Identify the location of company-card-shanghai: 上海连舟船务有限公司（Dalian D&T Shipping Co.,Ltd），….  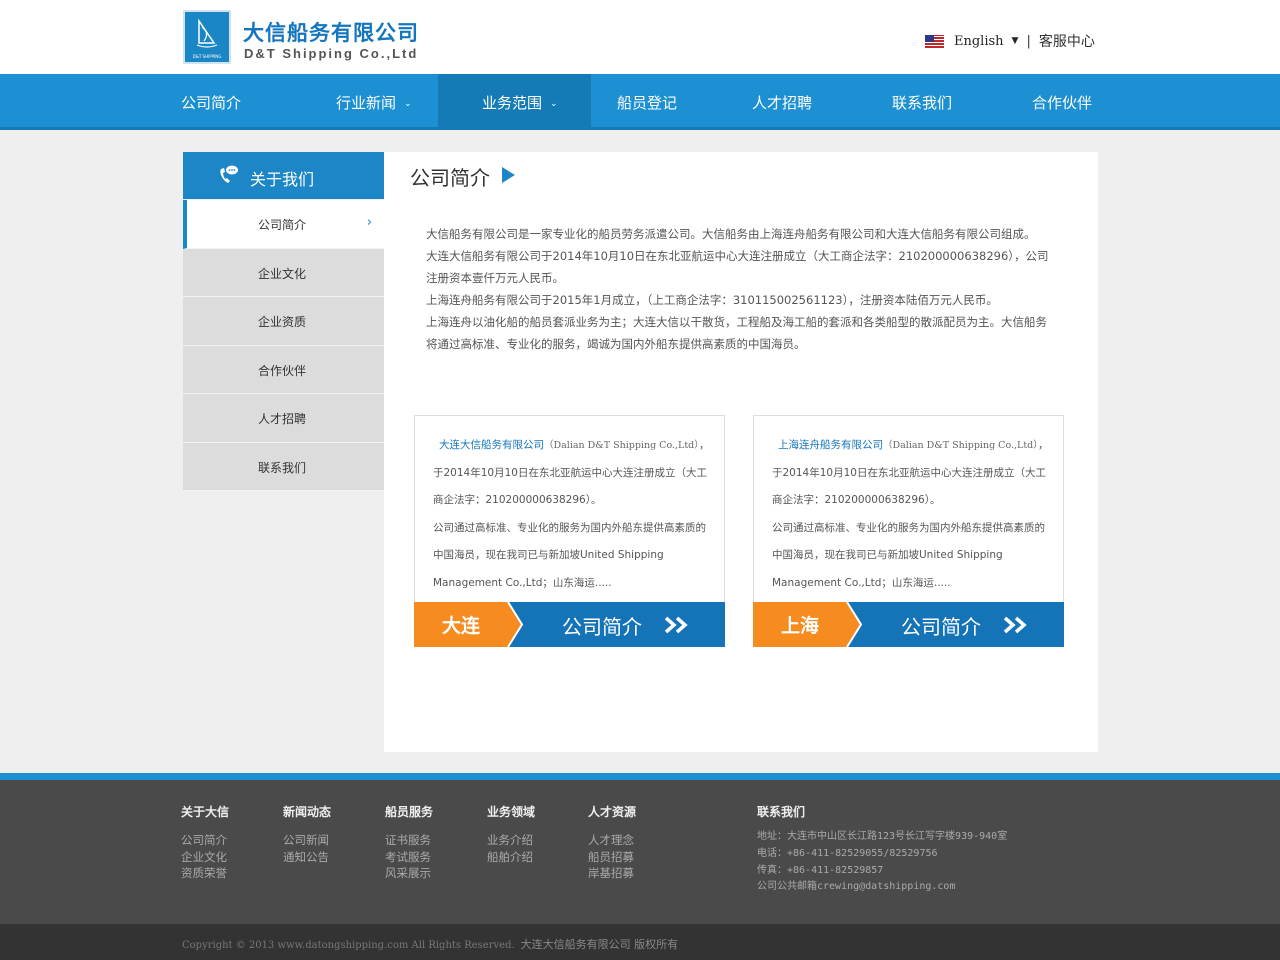
(908, 531).